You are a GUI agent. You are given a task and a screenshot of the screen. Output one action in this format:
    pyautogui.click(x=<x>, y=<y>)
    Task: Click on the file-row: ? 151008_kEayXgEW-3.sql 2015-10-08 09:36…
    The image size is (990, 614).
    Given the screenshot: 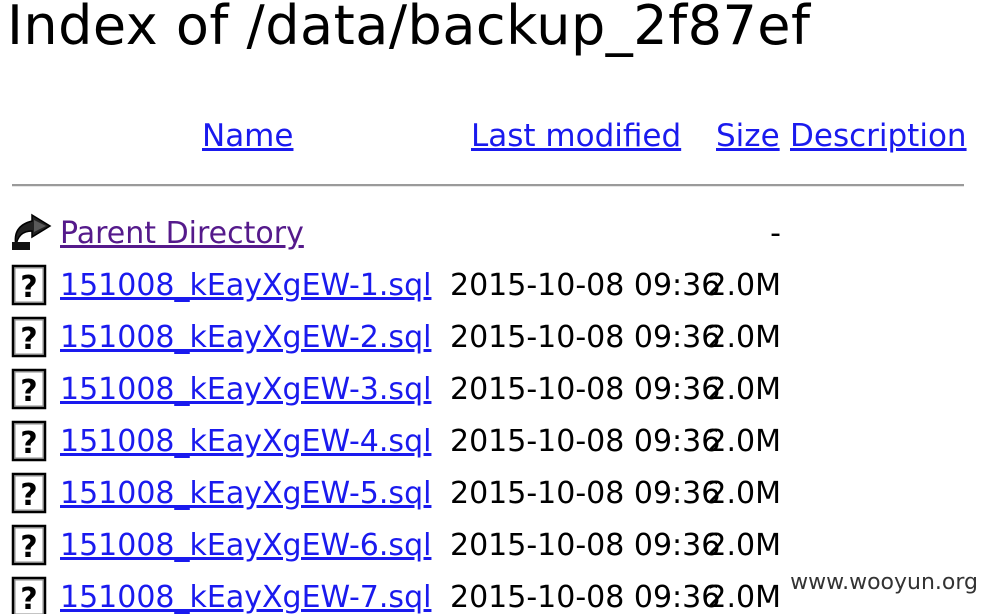 What is the action you would take?
    pyautogui.click(x=495, y=394)
    